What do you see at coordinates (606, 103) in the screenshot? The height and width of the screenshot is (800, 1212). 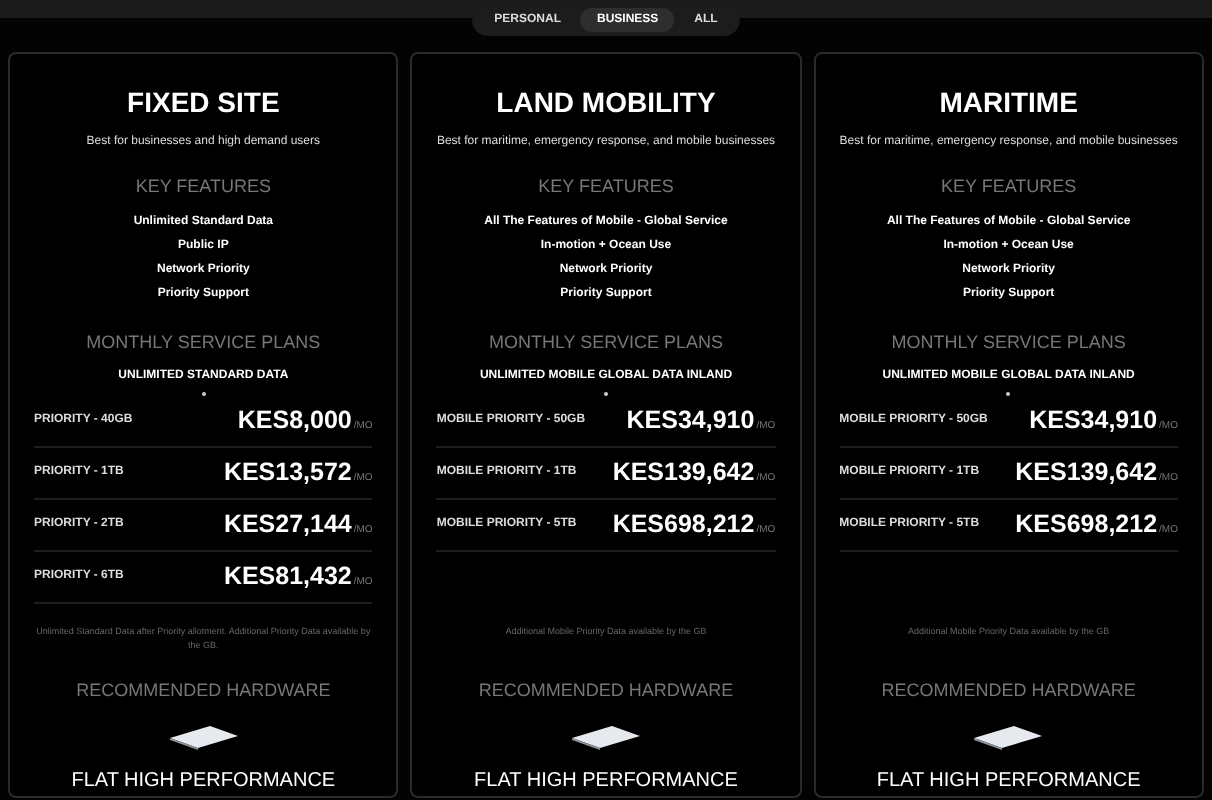 I see `plan-title: LAND MOBILITY` at bounding box center [606, 103].